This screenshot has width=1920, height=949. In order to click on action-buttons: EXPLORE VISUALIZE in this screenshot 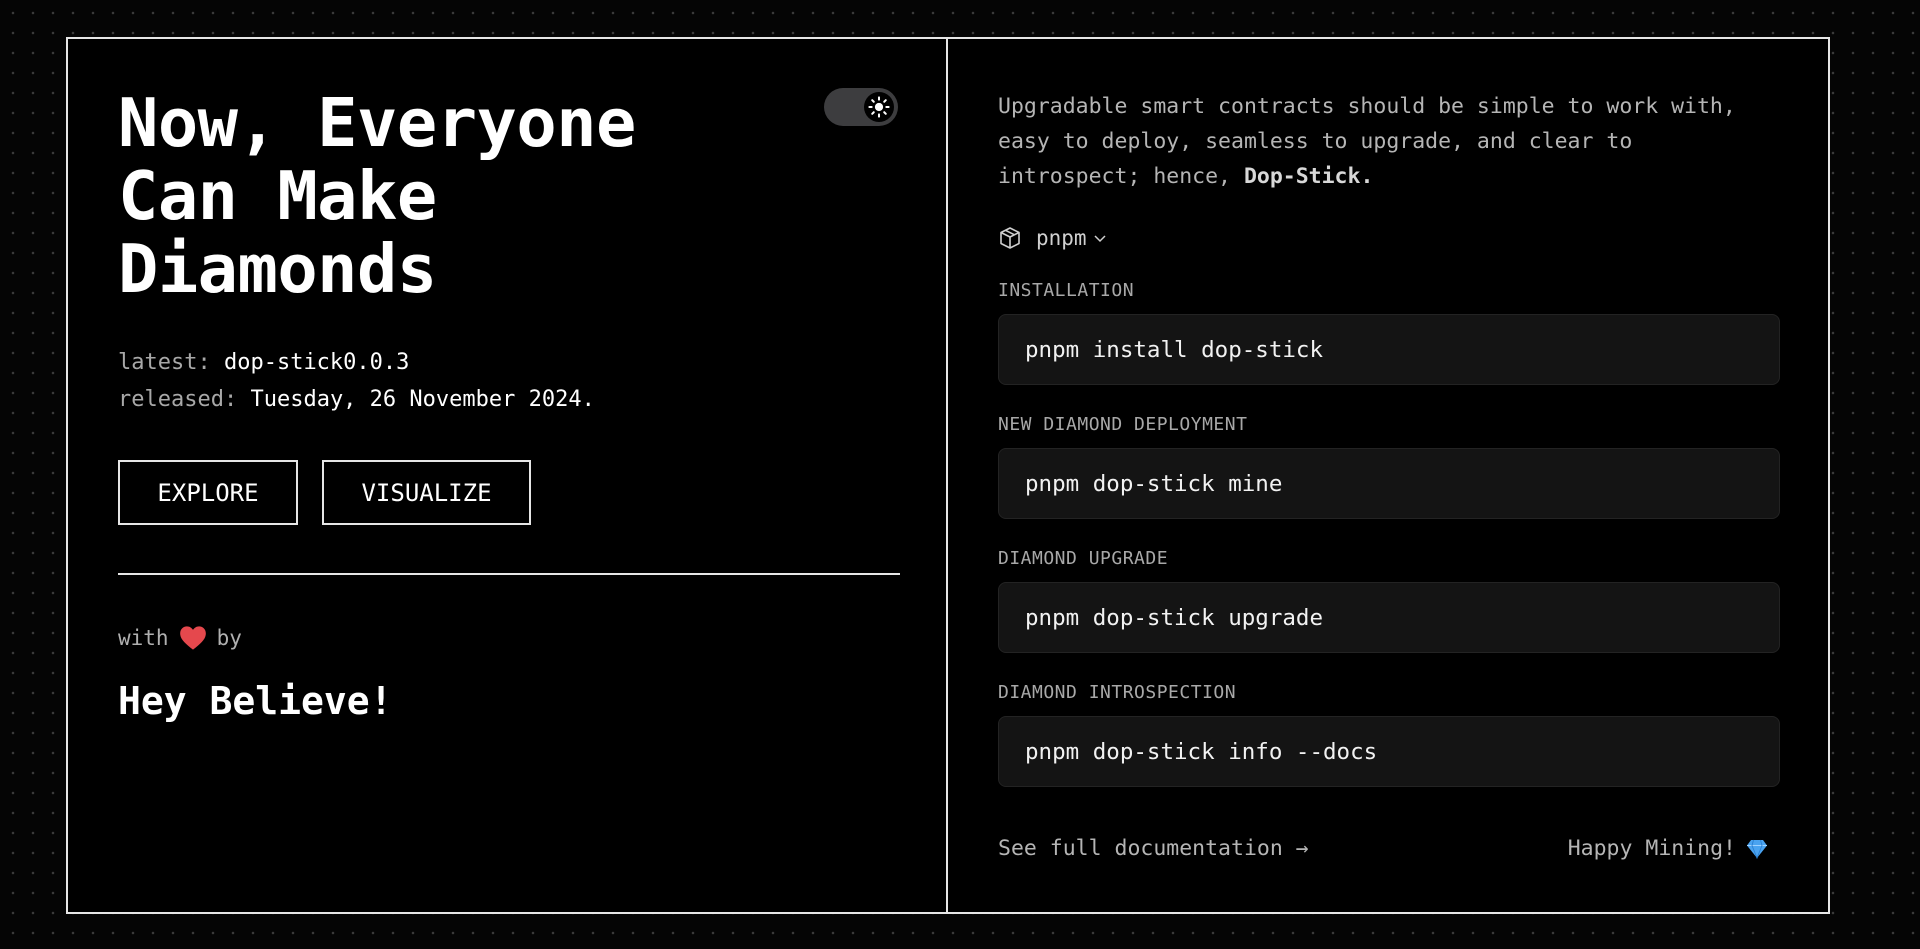, I will do `click(508, 492)`.